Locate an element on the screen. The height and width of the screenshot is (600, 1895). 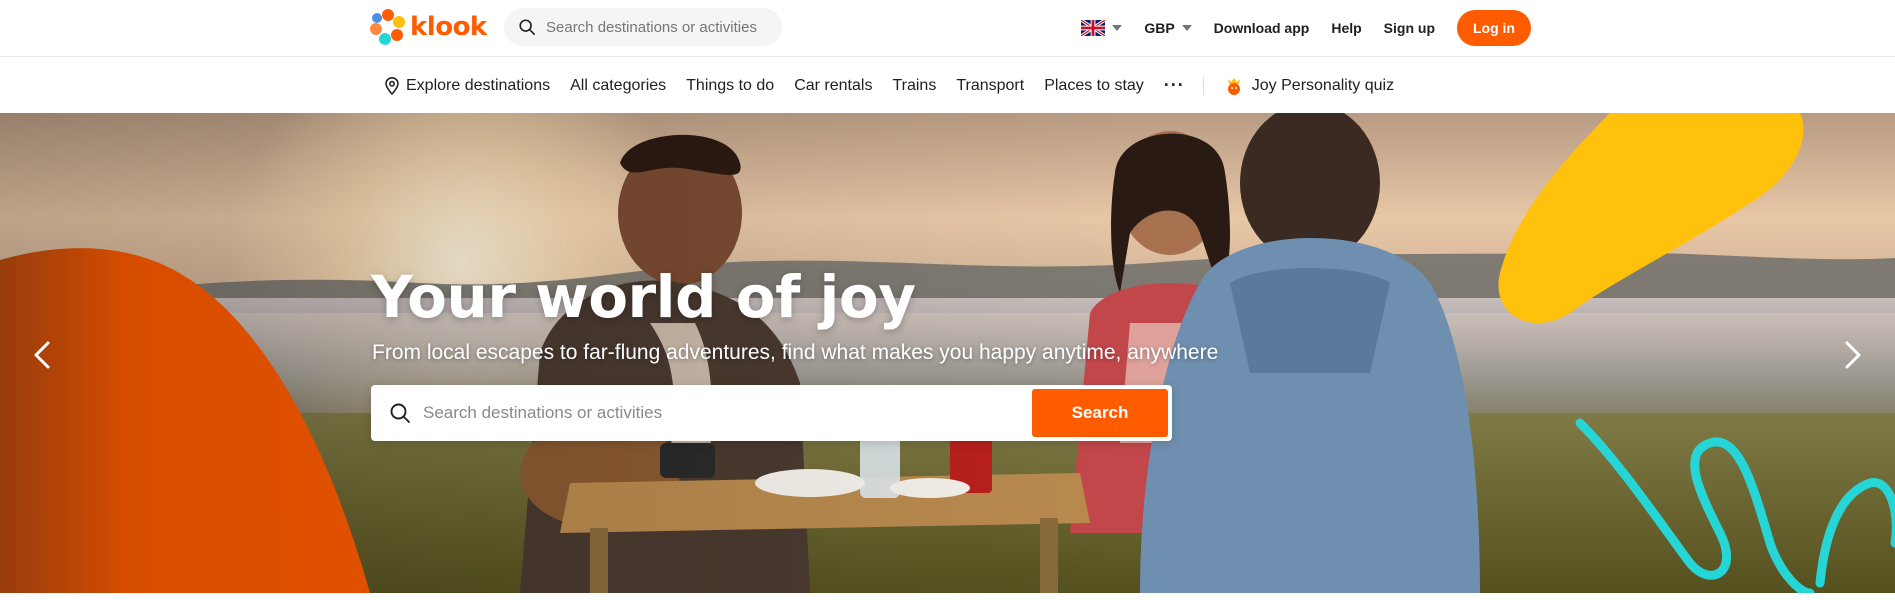
joy-personality-quiz-link: Joy Personality quiz is located at coordinates (1309, 86).